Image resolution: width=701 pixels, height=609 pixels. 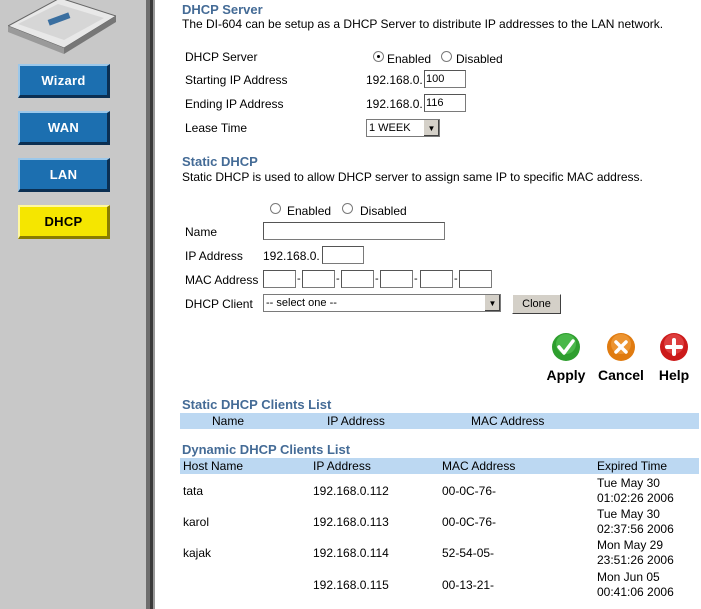 I want to click on lease-time-value: 1 WEEK, so click(x=390, y=128).